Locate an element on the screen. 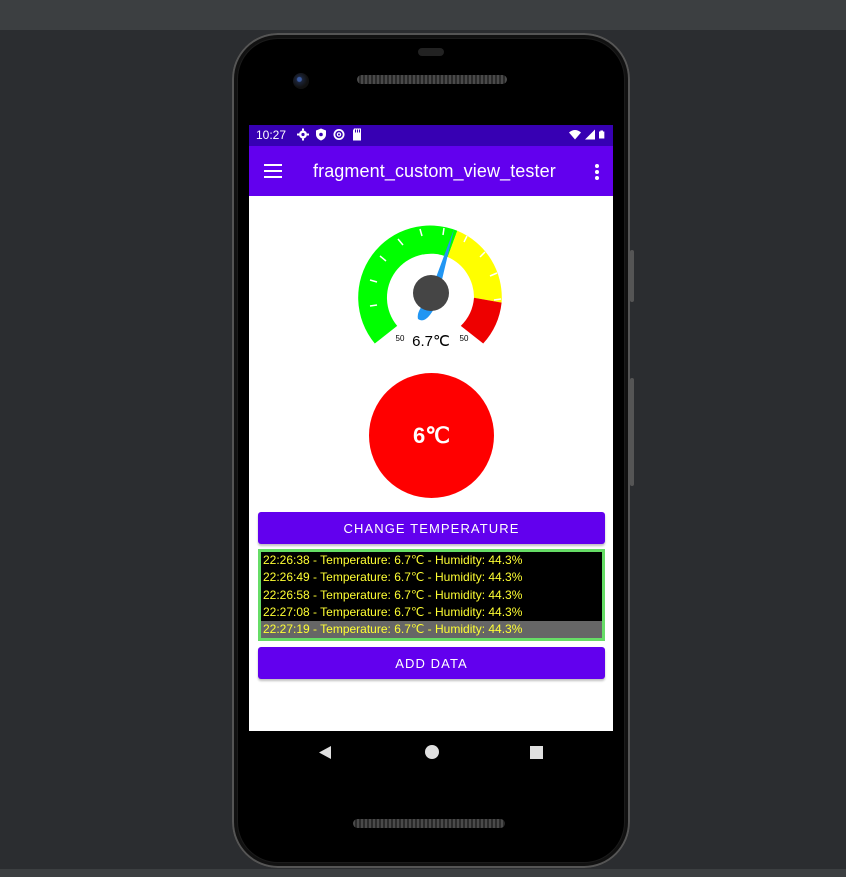 Image resolution: width=846 pixels, height=877 pixels. emulator-top-toolbar is located at coordinates (423, 15).